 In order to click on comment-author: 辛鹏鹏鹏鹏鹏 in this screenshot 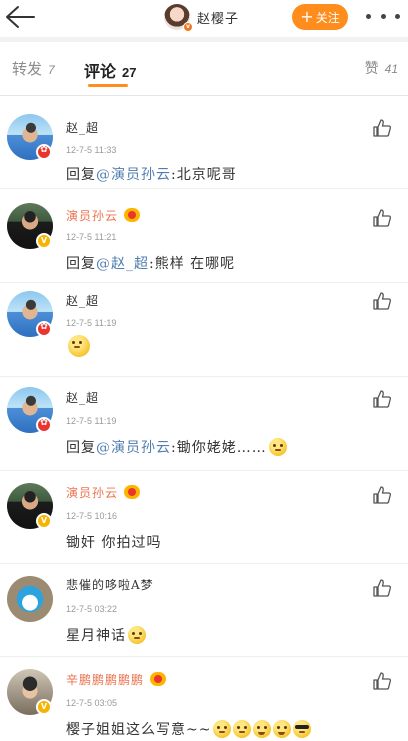, I will do `click(116, 679)`.